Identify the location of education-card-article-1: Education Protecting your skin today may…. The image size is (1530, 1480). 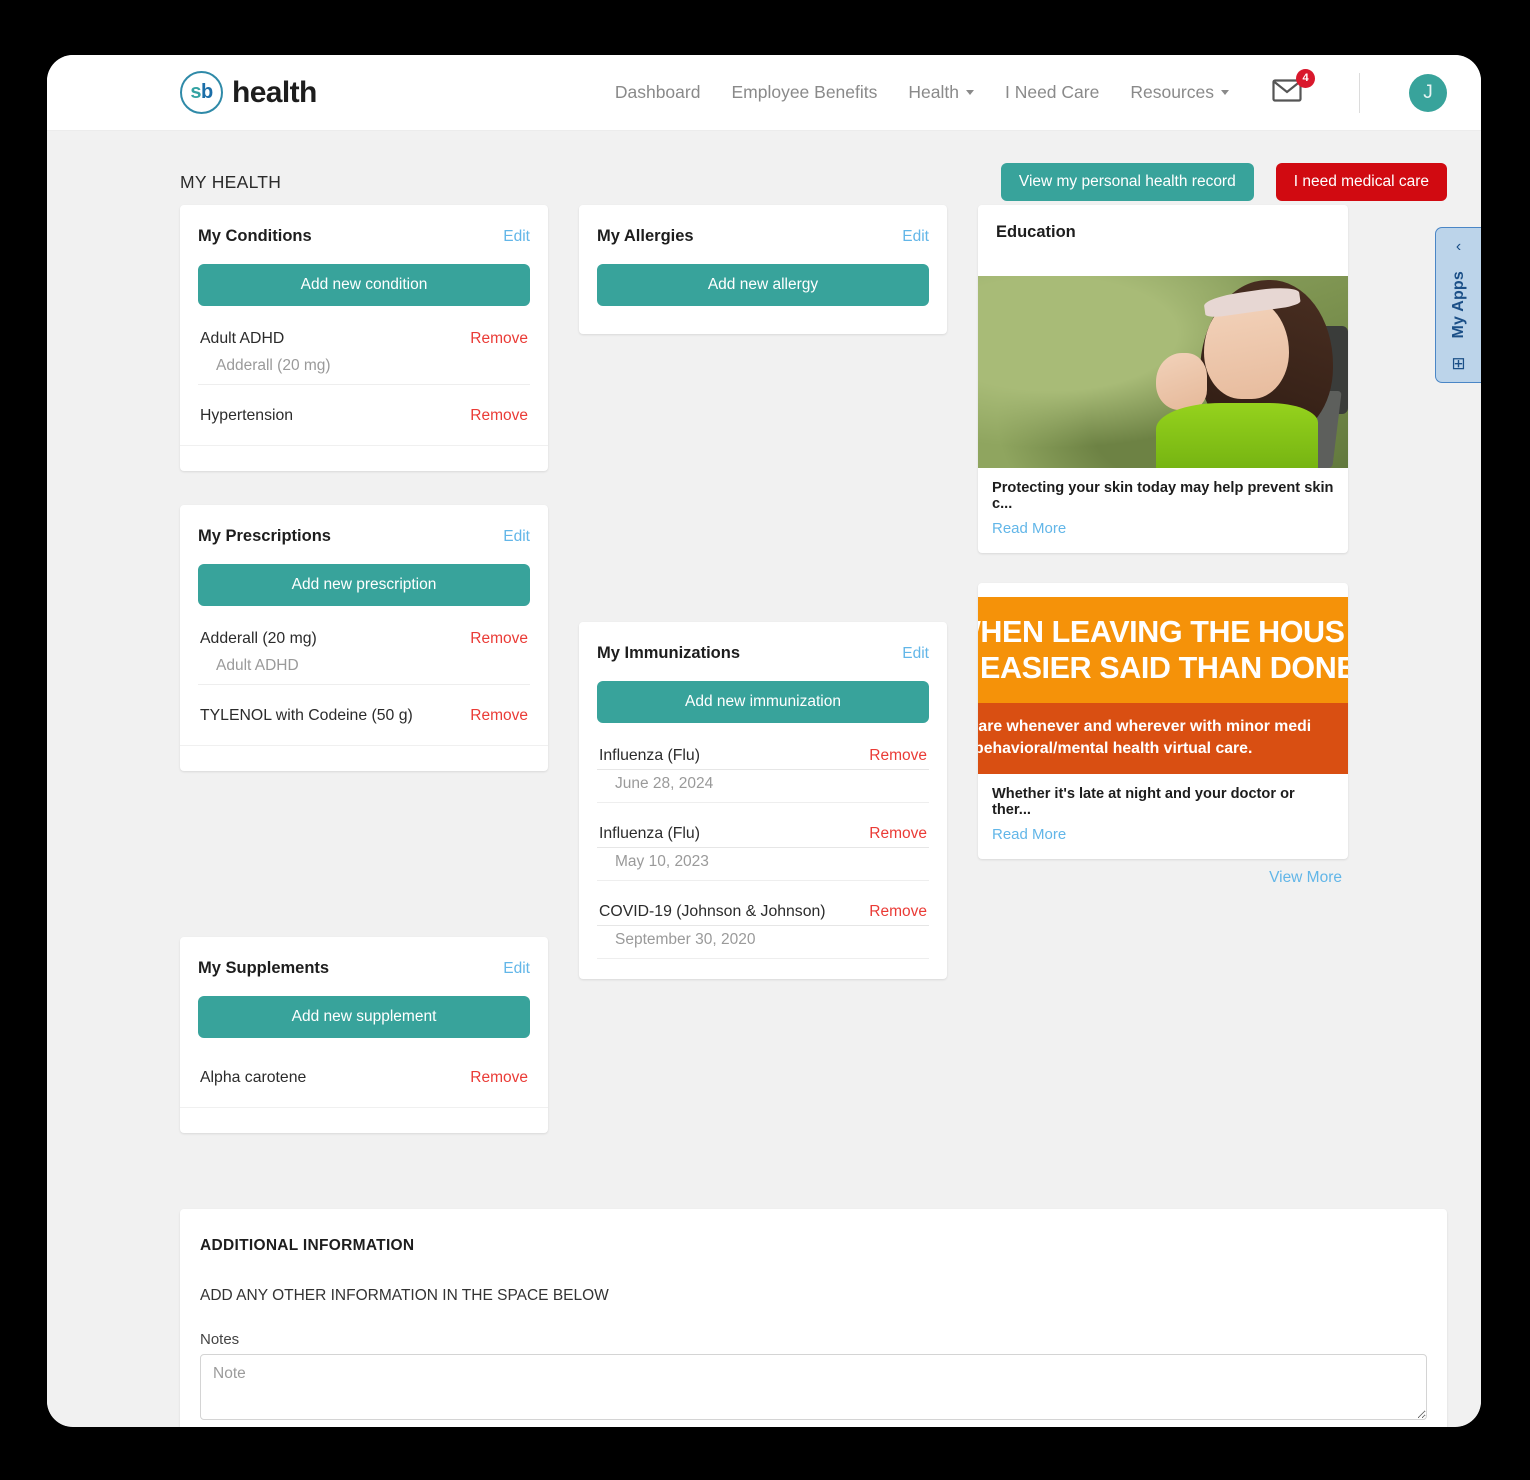
(1163, 379).